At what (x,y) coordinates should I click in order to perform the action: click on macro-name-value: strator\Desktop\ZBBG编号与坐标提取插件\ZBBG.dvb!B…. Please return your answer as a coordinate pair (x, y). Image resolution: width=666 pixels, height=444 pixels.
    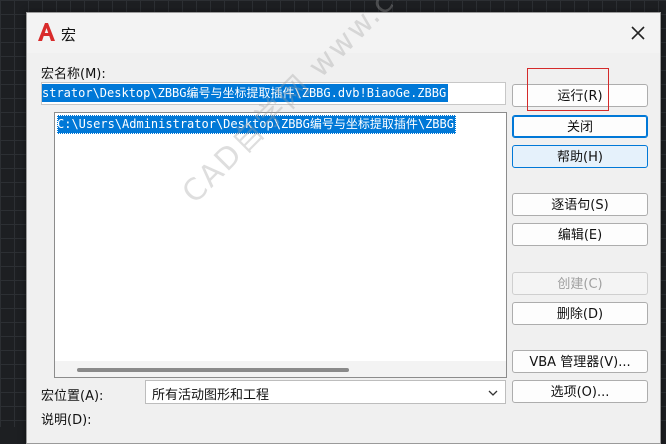
    Looking at the image, I should click on (245, 93).